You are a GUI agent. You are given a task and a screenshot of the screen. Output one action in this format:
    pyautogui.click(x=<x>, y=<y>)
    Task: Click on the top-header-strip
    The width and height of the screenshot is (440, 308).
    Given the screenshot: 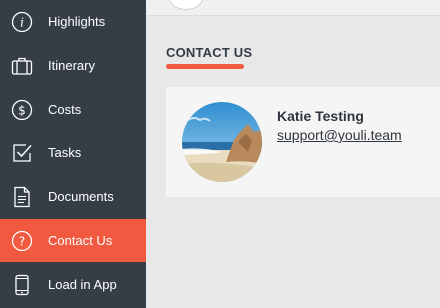 What is the action you would take?
    pyautogui.click(x=293, y=8)
    